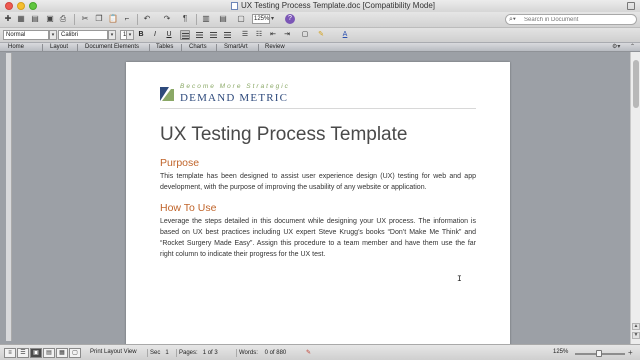  I want to click on section-heading-how-to-use: How To Use, so click(188, 208).